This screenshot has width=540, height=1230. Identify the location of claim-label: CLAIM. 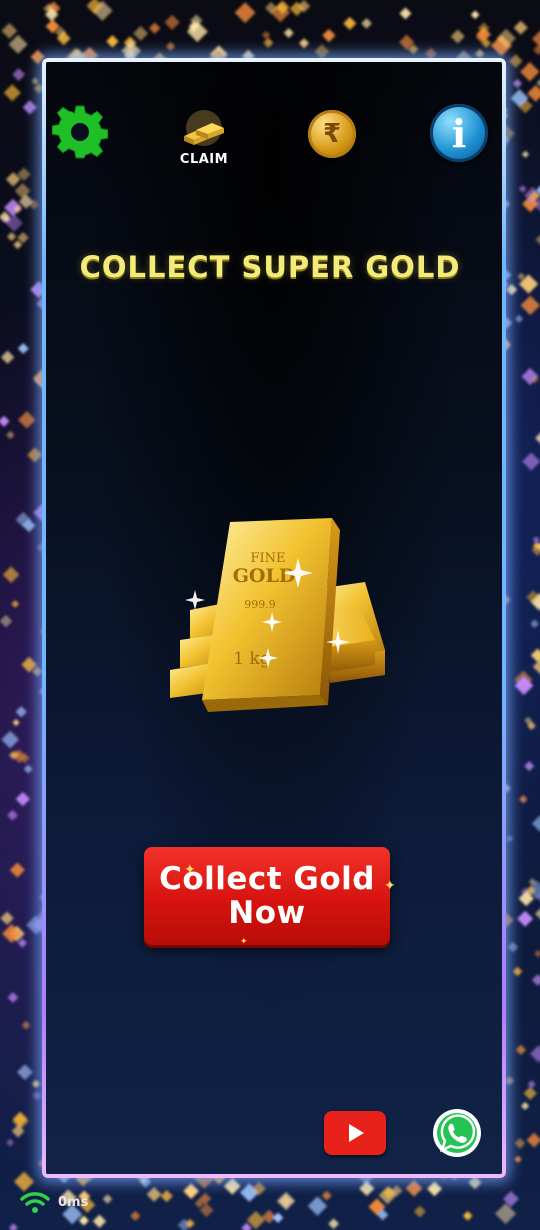
(204, 159).